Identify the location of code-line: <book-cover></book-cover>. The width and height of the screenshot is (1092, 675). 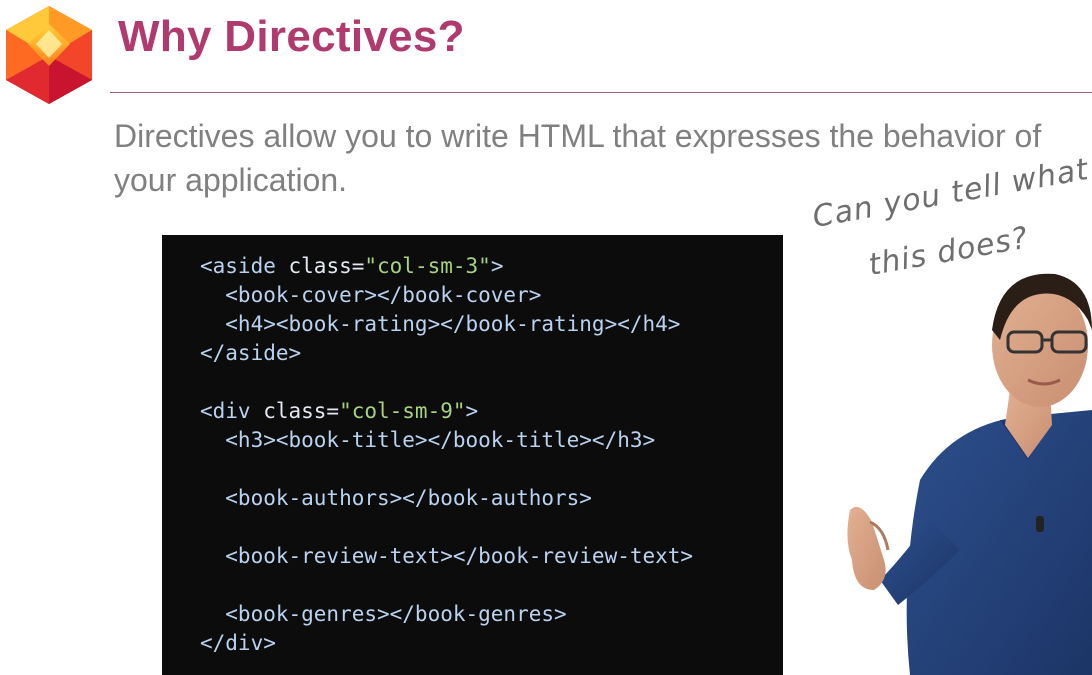
(446, 295).